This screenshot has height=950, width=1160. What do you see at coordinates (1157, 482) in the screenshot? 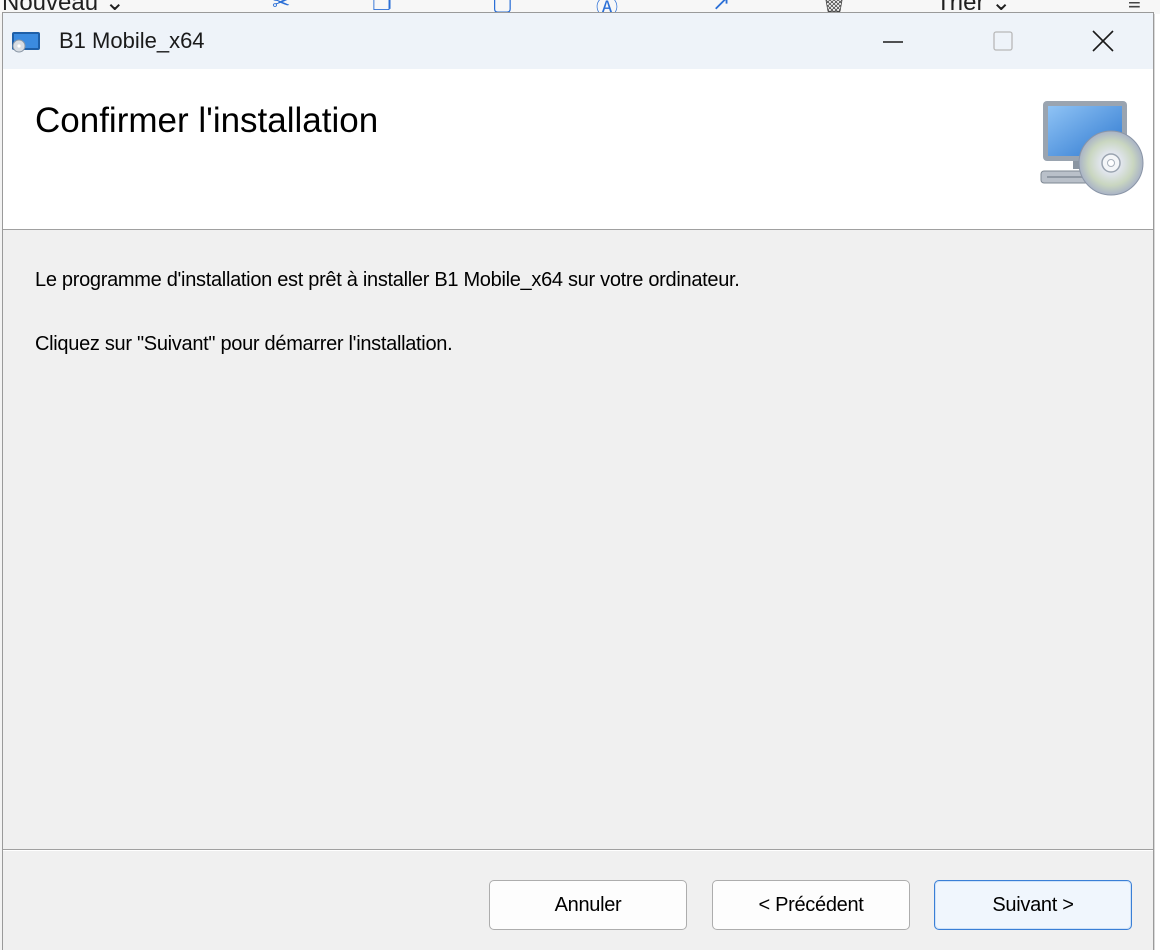
I see `background-window-edge` at bounding box center [1157, 482].